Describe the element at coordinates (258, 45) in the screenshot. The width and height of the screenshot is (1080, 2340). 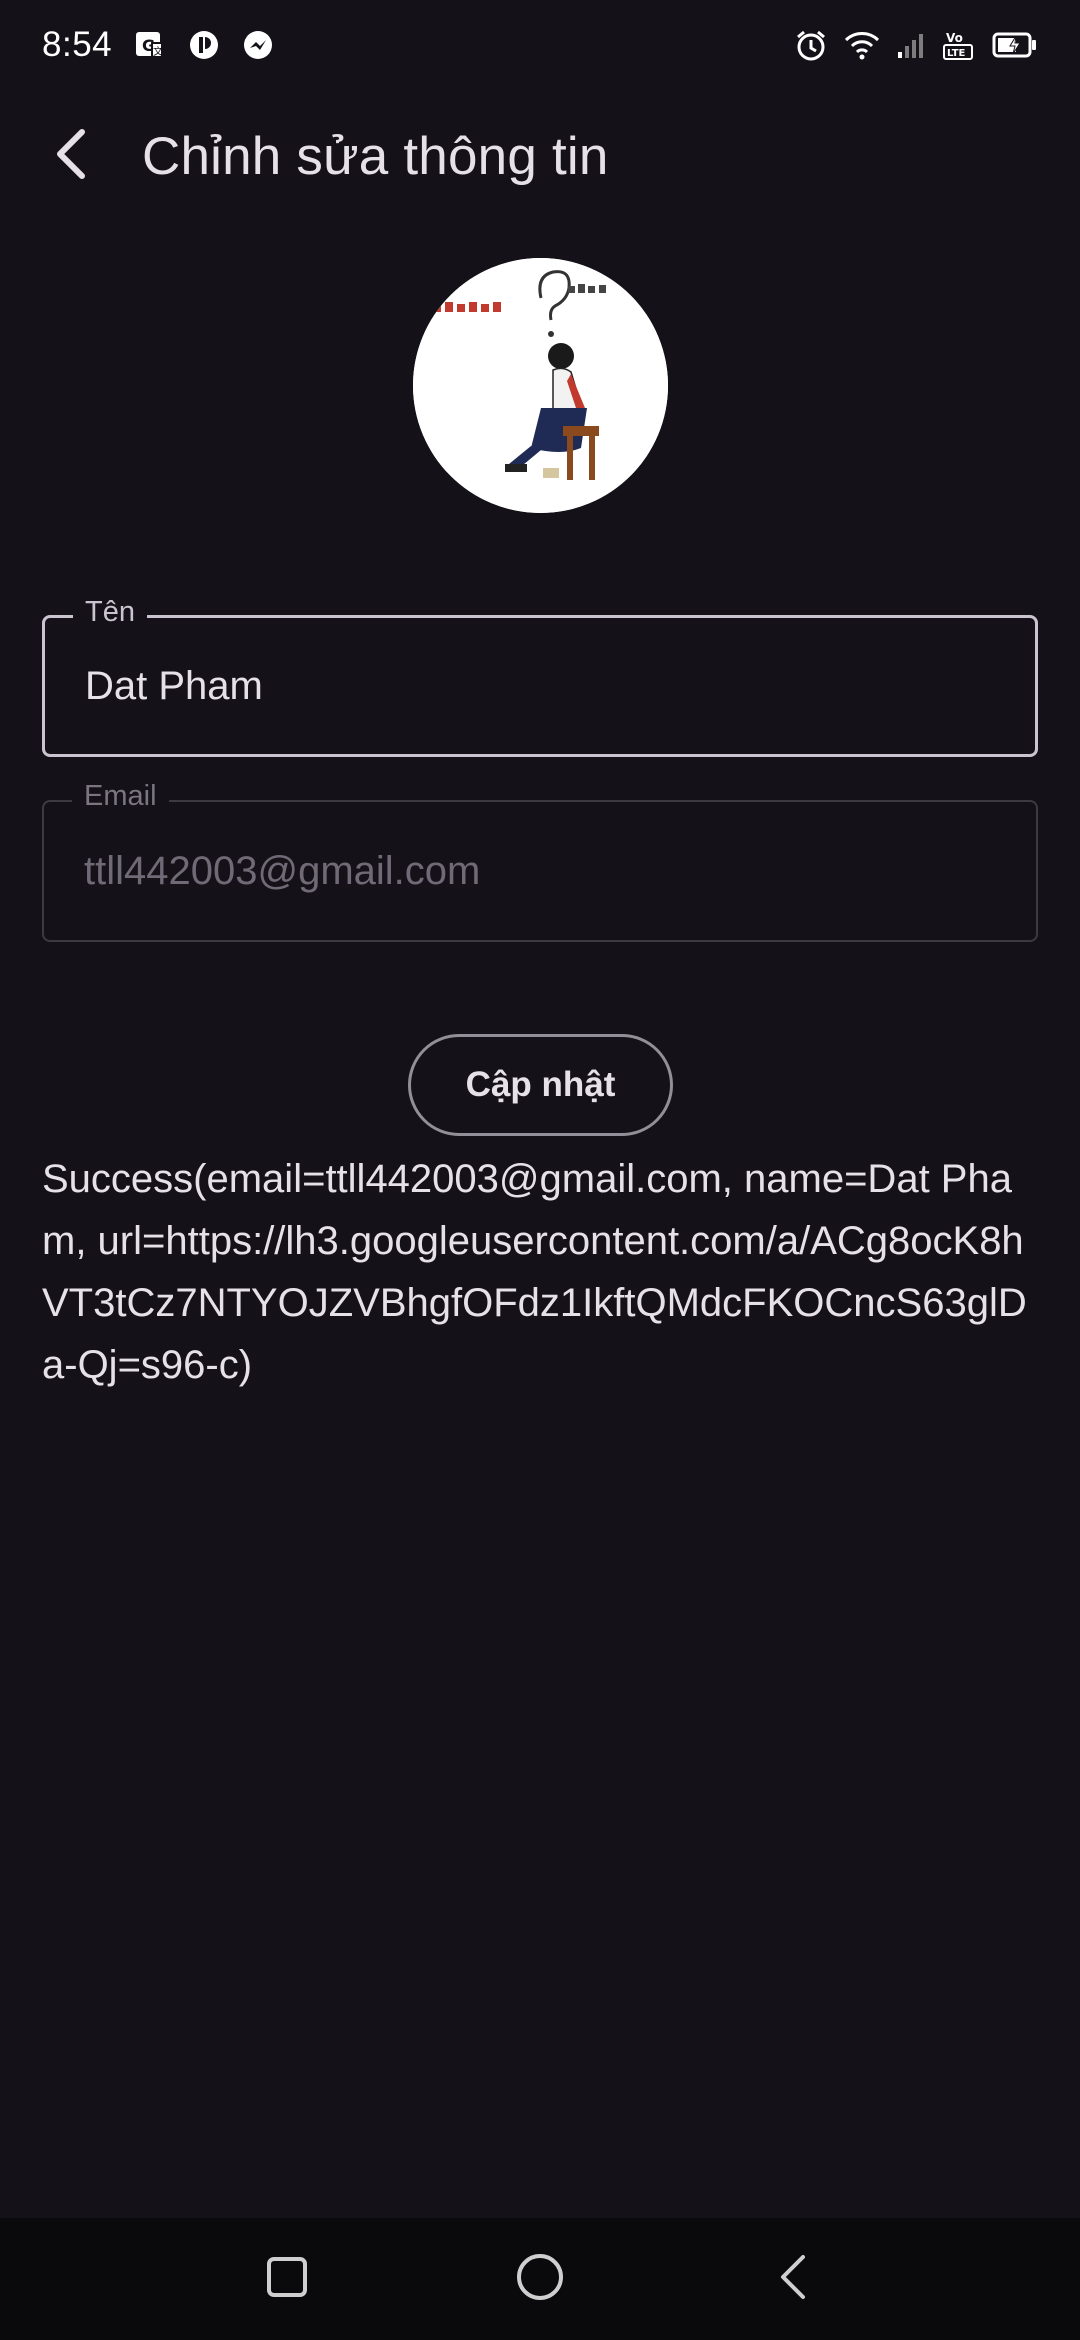
I see `messenger-icon` at that location.